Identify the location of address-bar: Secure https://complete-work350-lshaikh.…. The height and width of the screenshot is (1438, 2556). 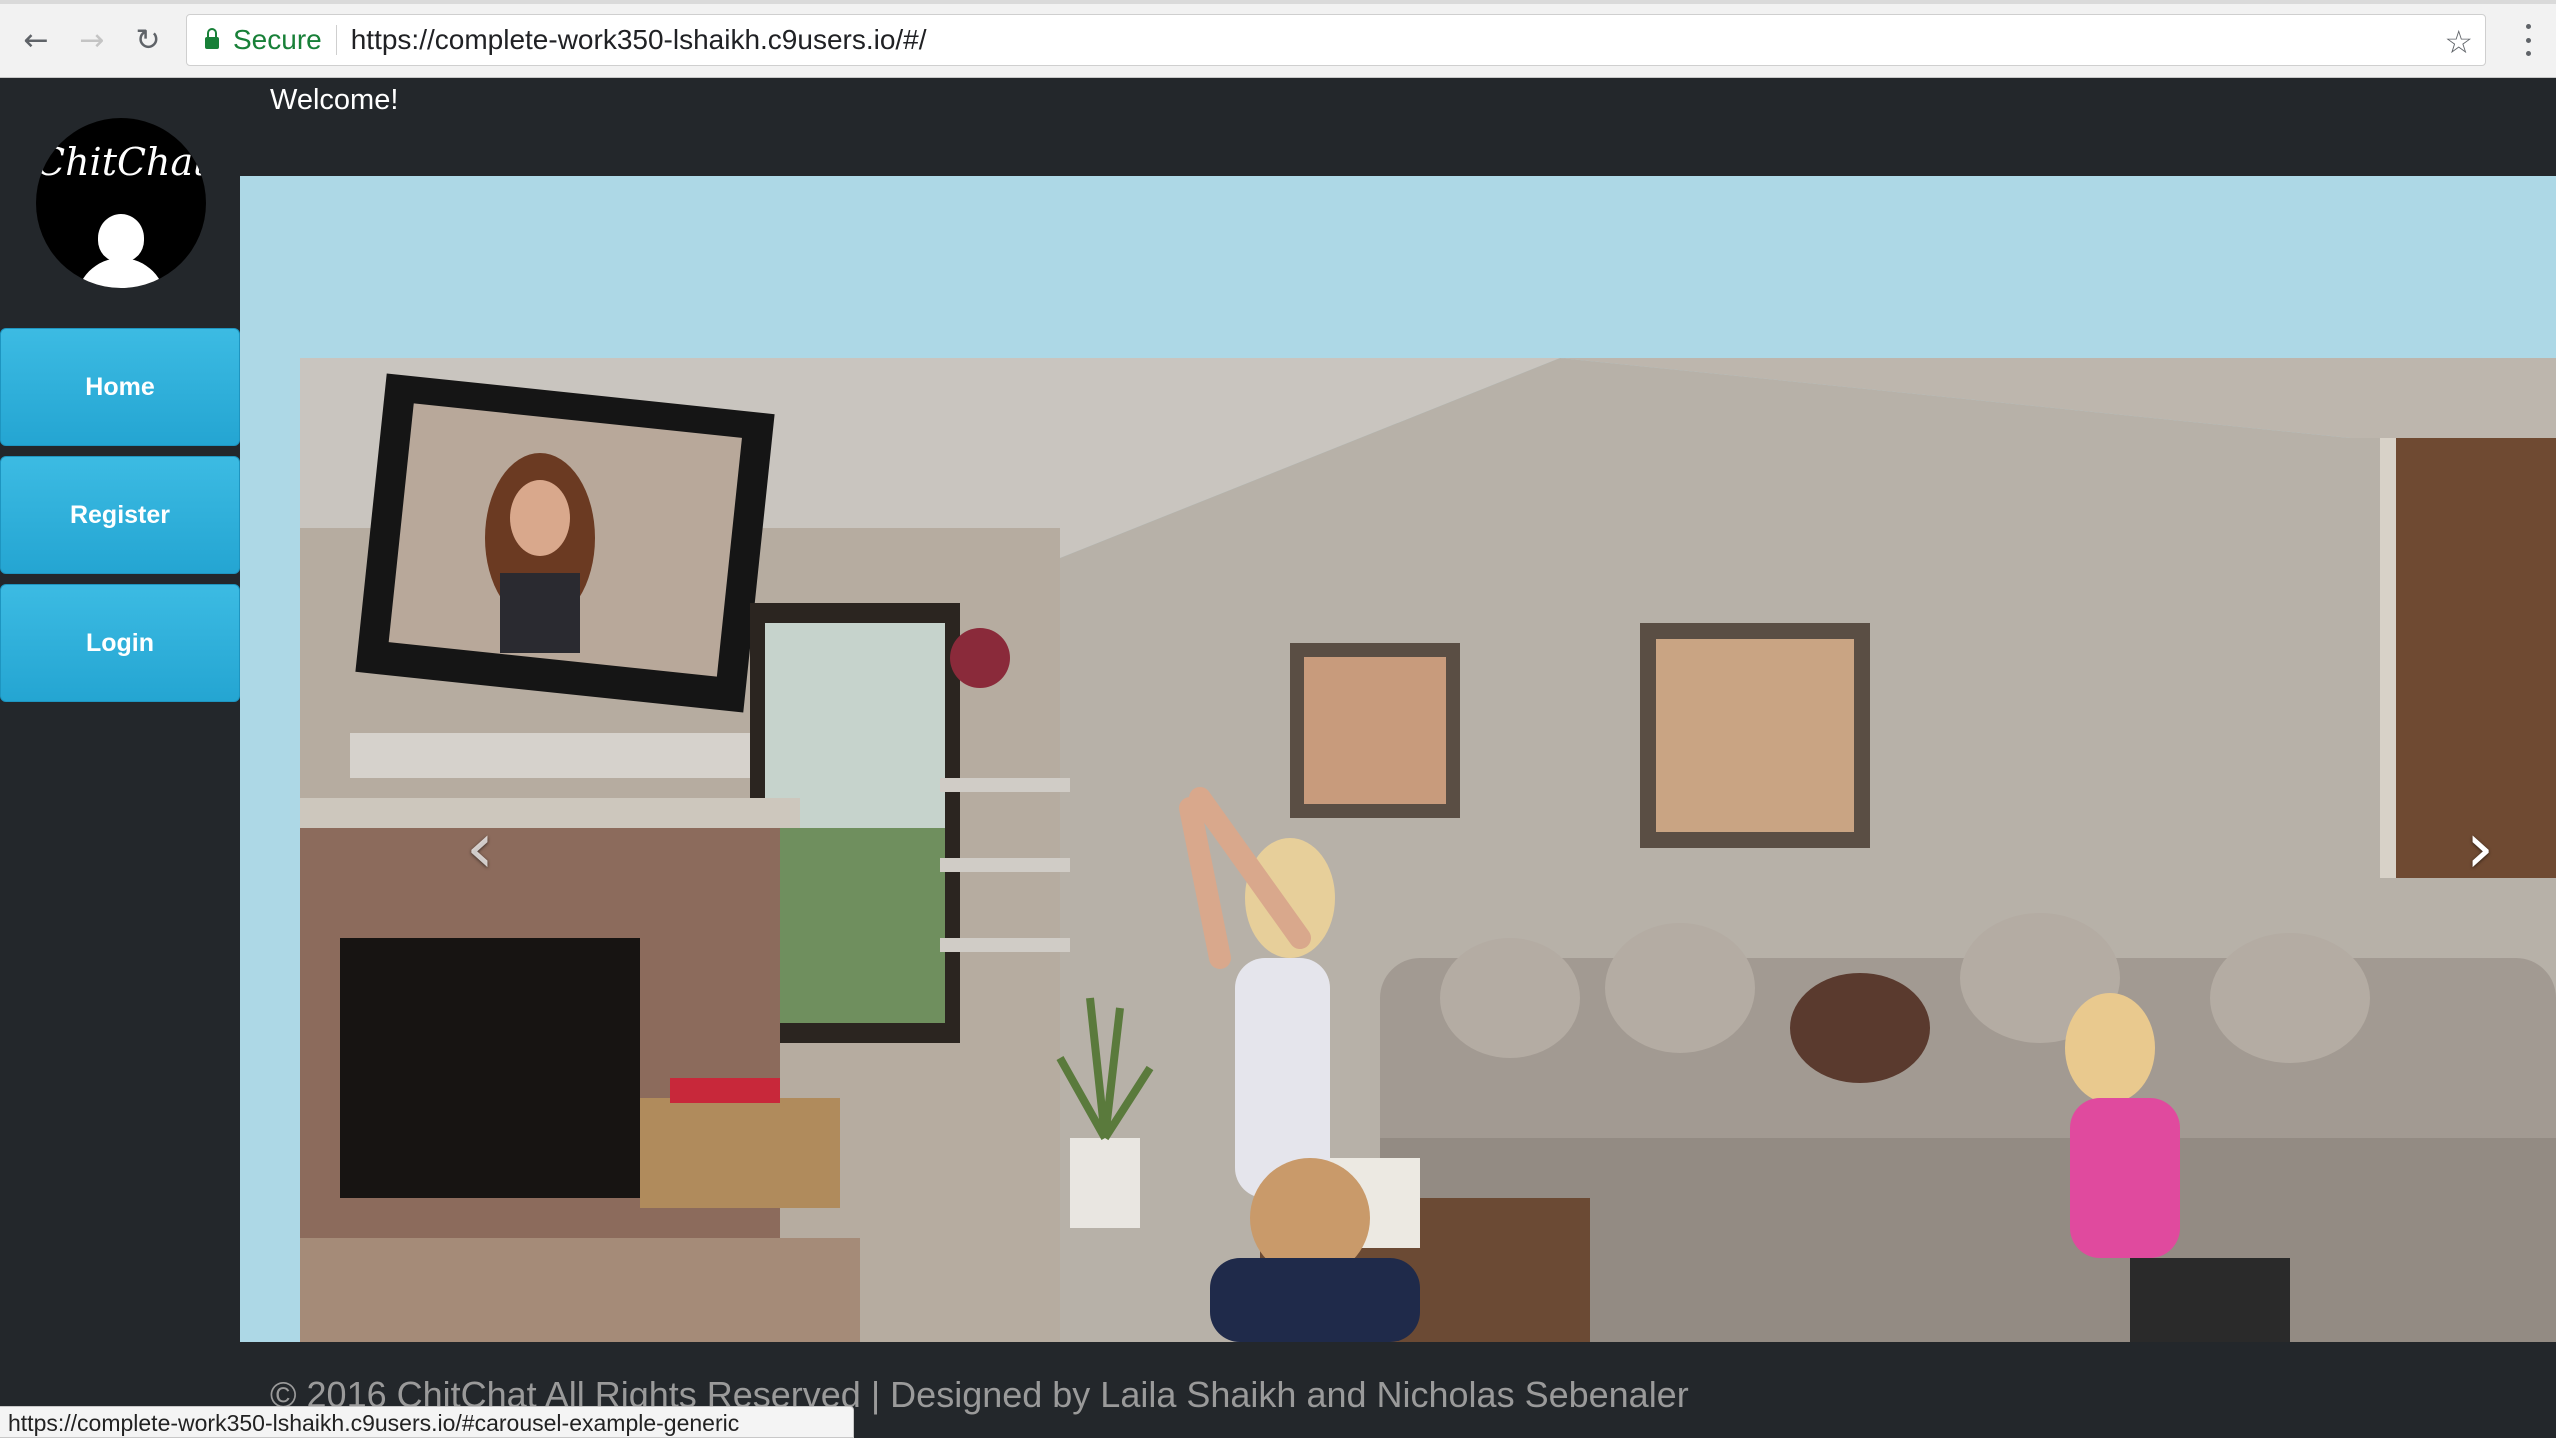
(1336, 40).